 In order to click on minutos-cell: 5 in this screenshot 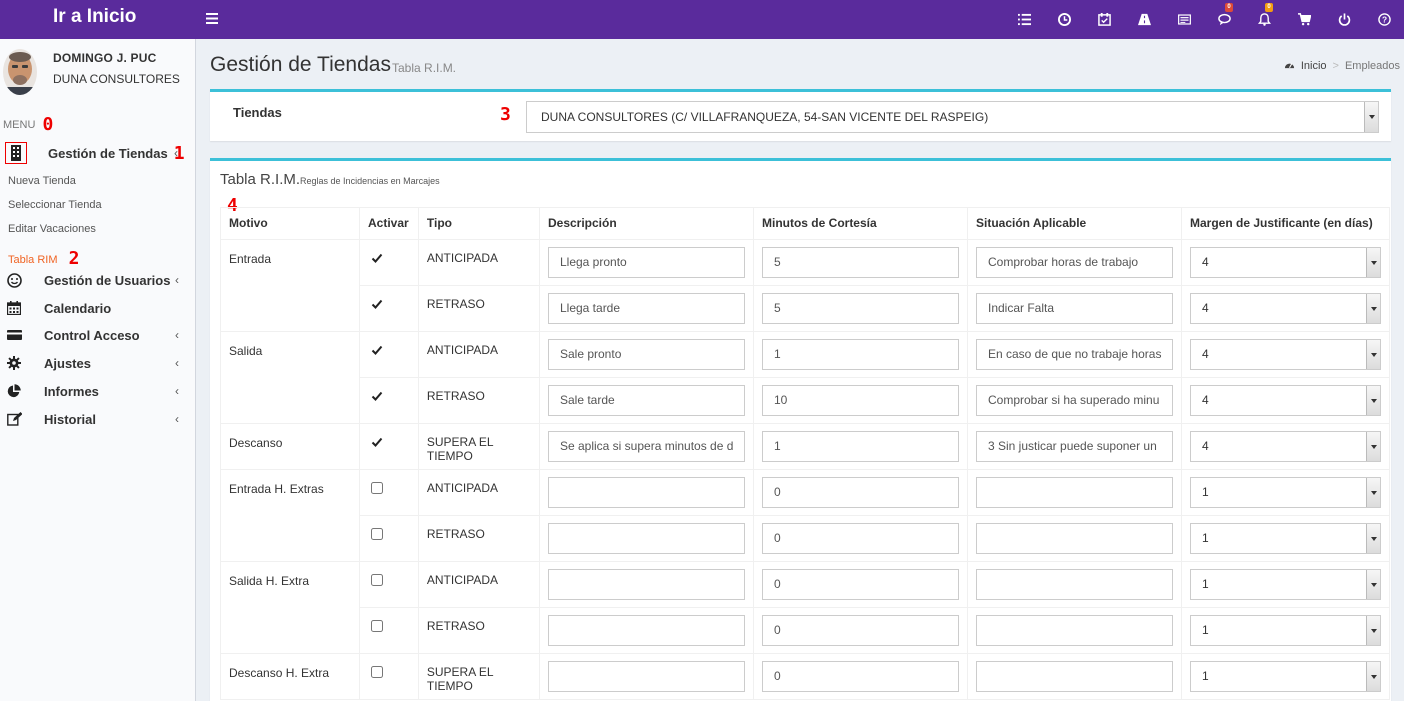, I will do `click(860, 262)`.